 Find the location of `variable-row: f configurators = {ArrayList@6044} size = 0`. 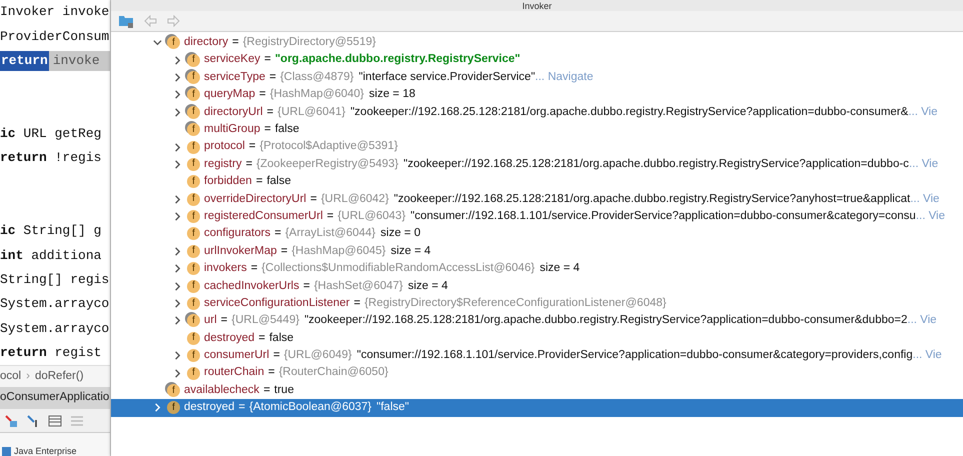

variable-row: f configurators = {ArrayList@6044} size = 0 is located at coordinates (537, 234).